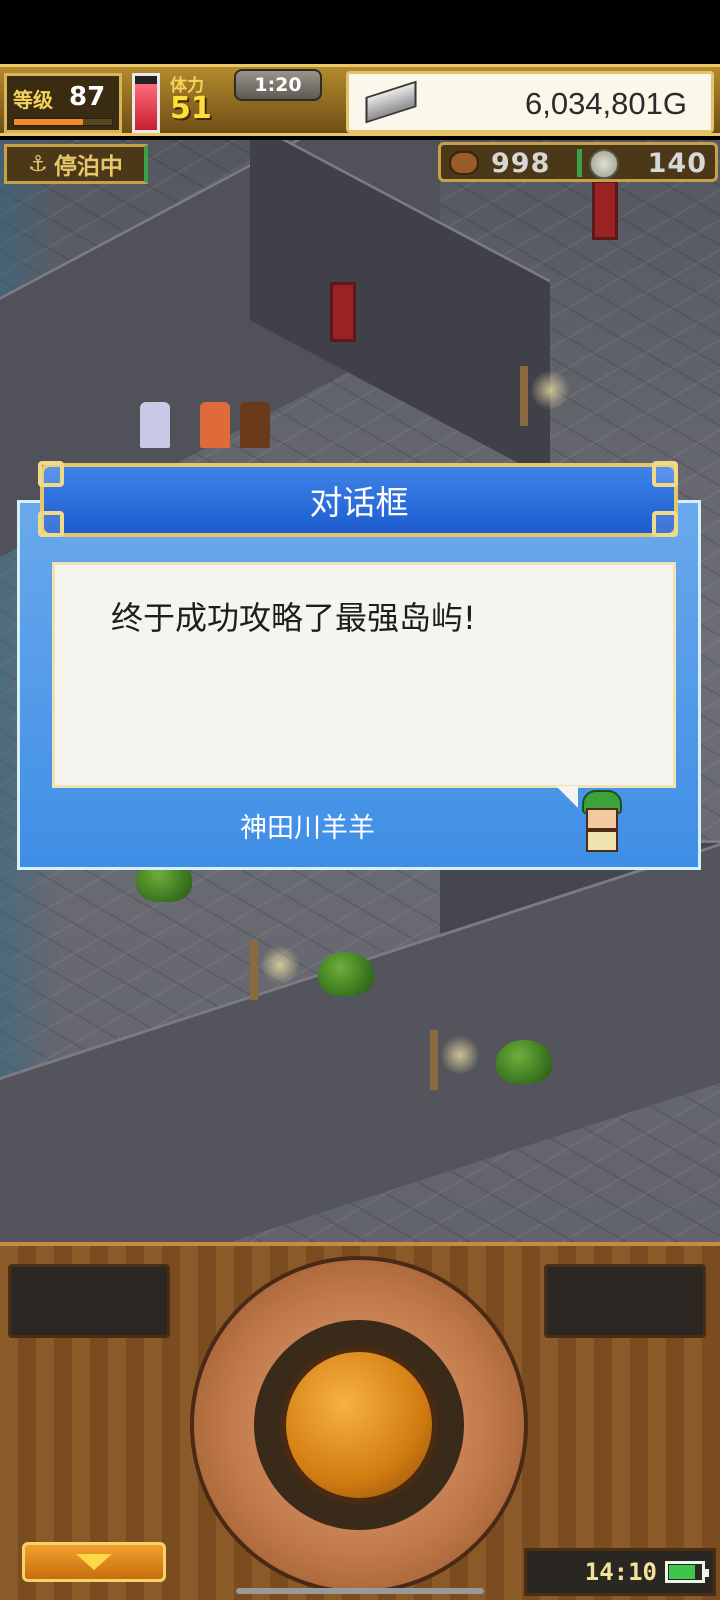 The width and height of the screenshot is (720, 1600). Describe the element at coordinates (391, 102) in the screenshot. I see `silver-bar-icon` at that location.